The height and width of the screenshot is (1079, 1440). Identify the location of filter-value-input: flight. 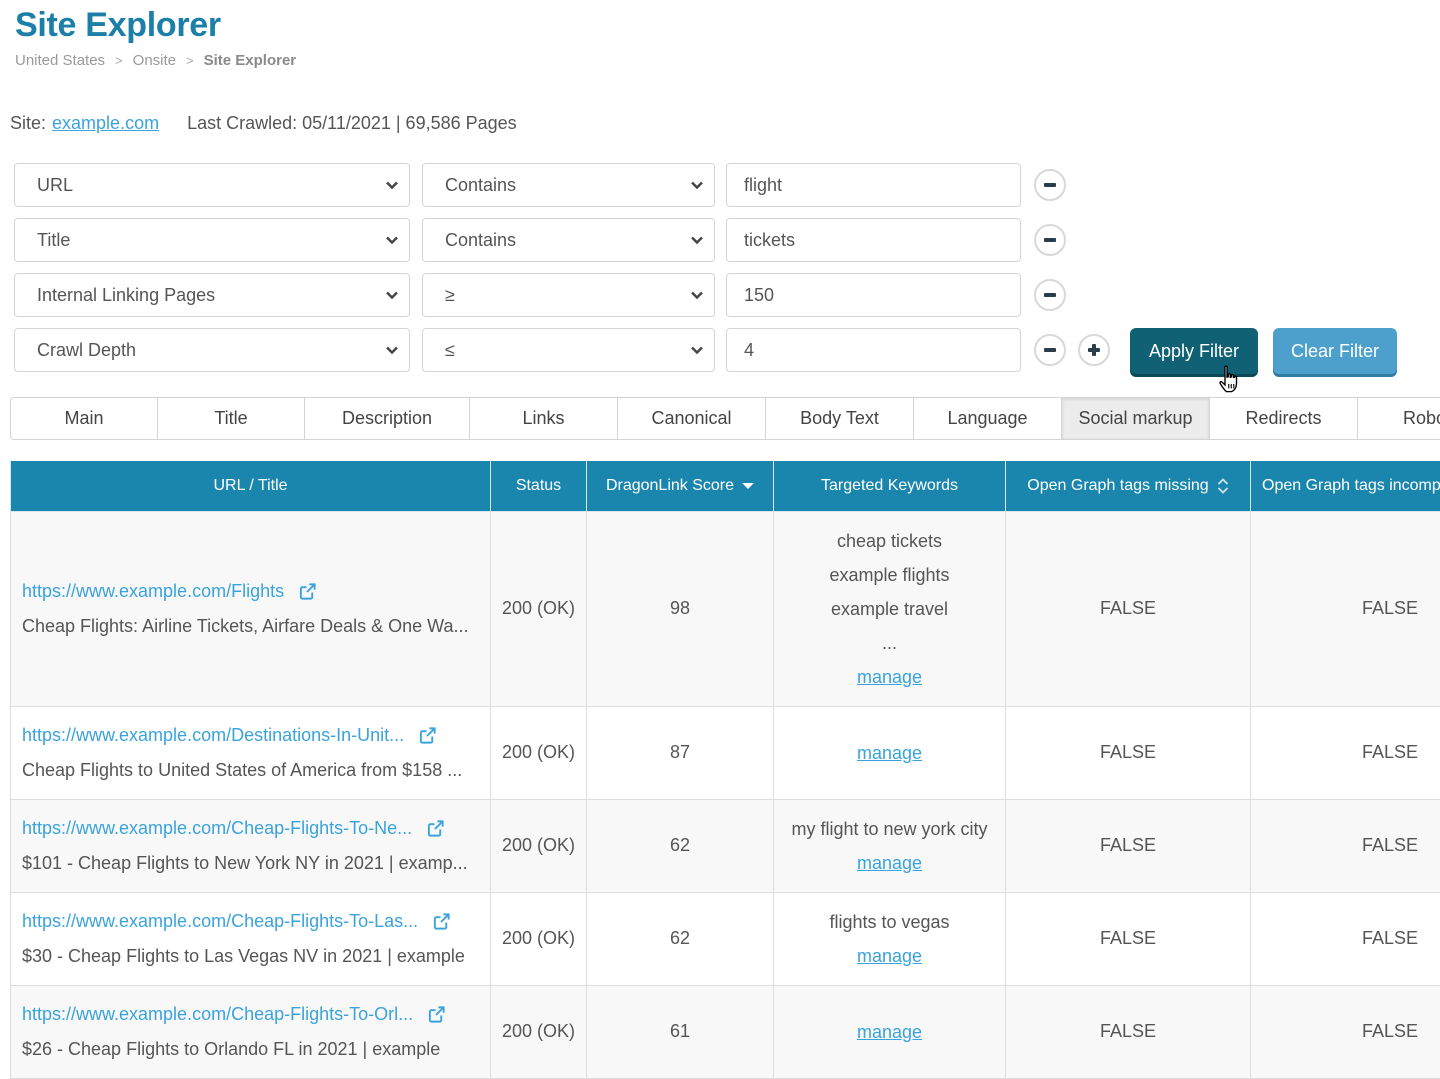
(873, 185).